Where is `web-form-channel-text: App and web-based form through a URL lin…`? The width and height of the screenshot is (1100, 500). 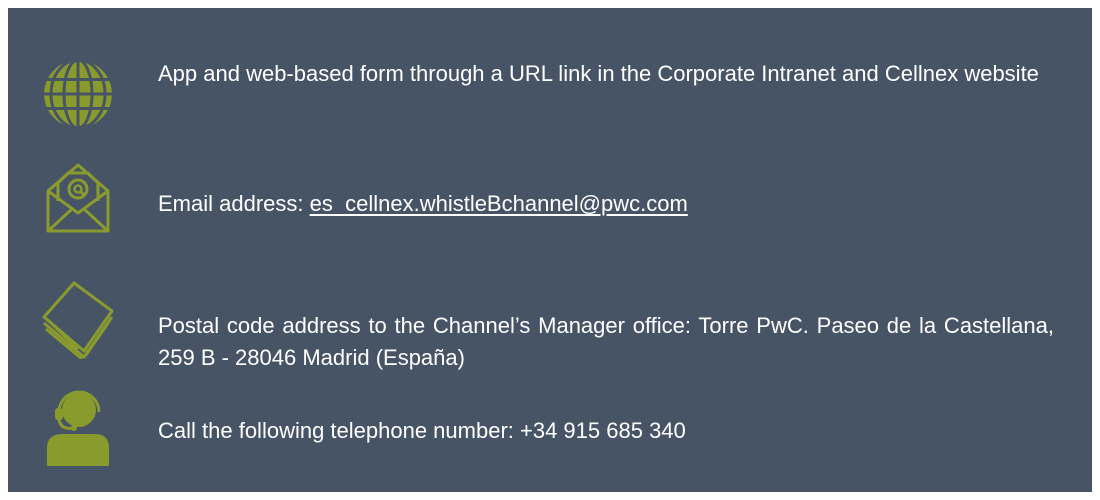 web-form-channel-text: App and web-based form through a URL lin… is located at coordinates (598, 73).